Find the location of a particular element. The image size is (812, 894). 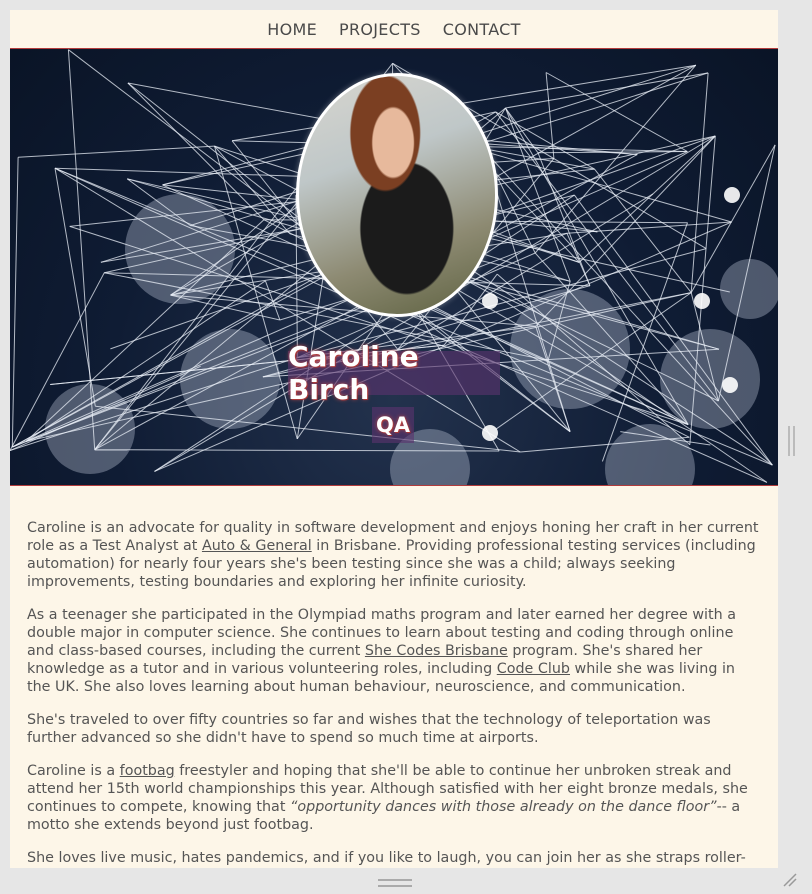

nav-projects-link: PROJECTS is located at coordinates (380, 29).